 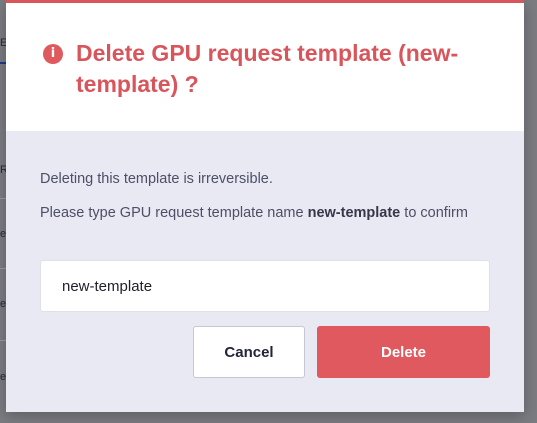 What do you see at coordinates (354, 213) in the screenshot?
I see `confirm-template-name: new-template` at bounding box center [354, 213].